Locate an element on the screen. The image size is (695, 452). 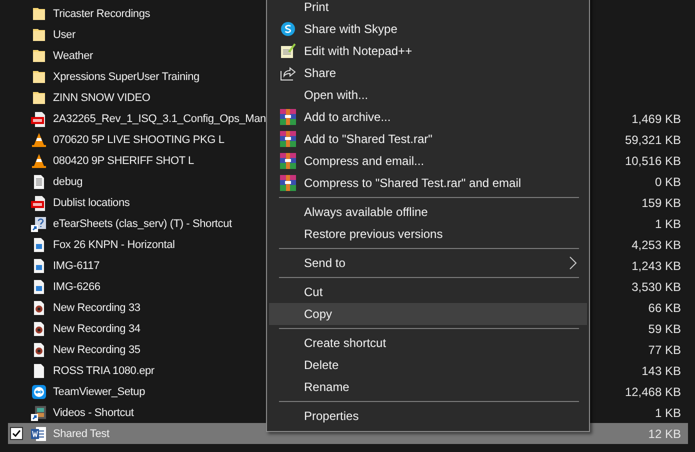
file-name: New Recording 34 is located at coordinates (96, 328).